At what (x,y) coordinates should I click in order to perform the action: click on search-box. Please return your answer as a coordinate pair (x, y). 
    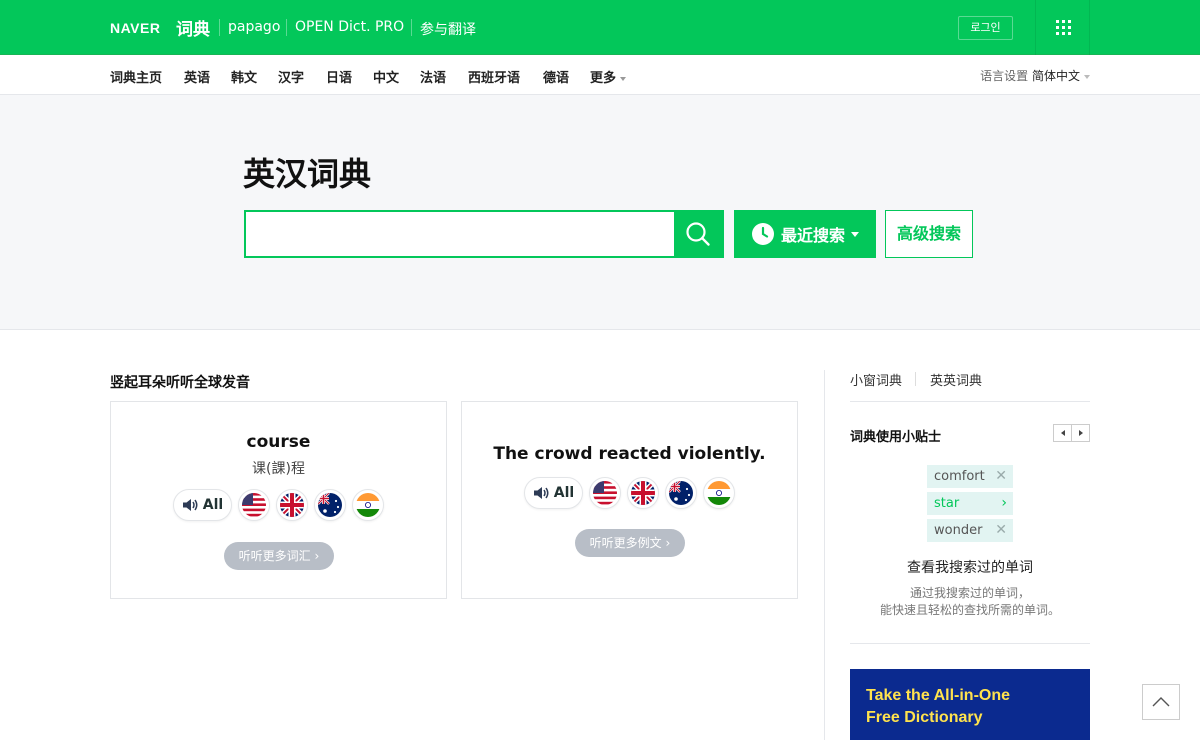
    Looking at the image, I should click on (484, 234).